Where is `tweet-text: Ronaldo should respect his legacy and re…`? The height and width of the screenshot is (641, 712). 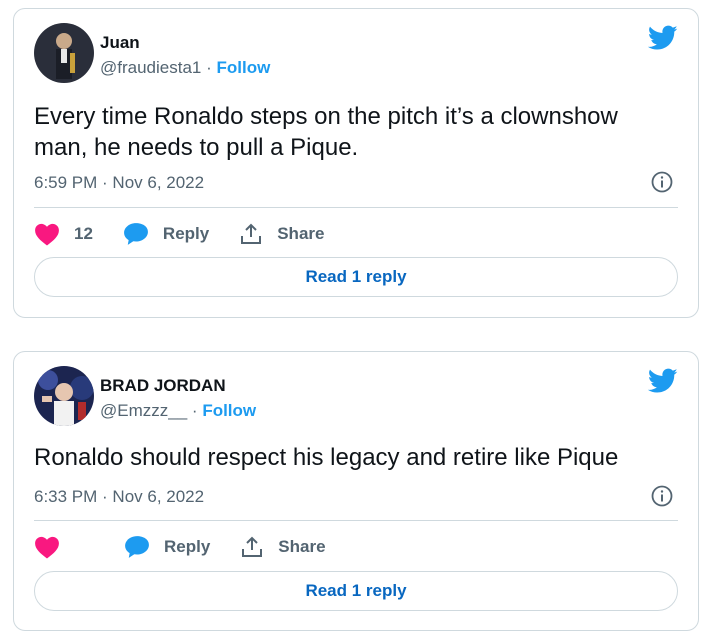 tweet-text: Ronaldo should respect his legacy and re… is located at coordinates (326, 457).